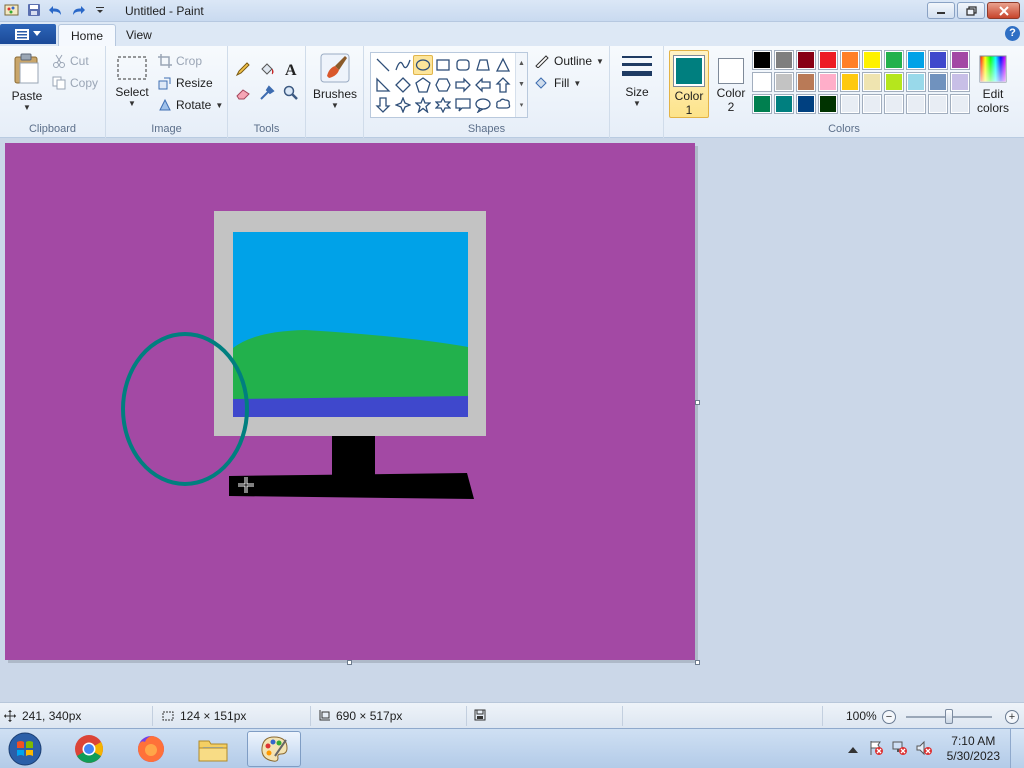  What do you see at coordinates (267, 93) in the screenshot?
I see `color-picker-icon` at bounding box center [267, 93].